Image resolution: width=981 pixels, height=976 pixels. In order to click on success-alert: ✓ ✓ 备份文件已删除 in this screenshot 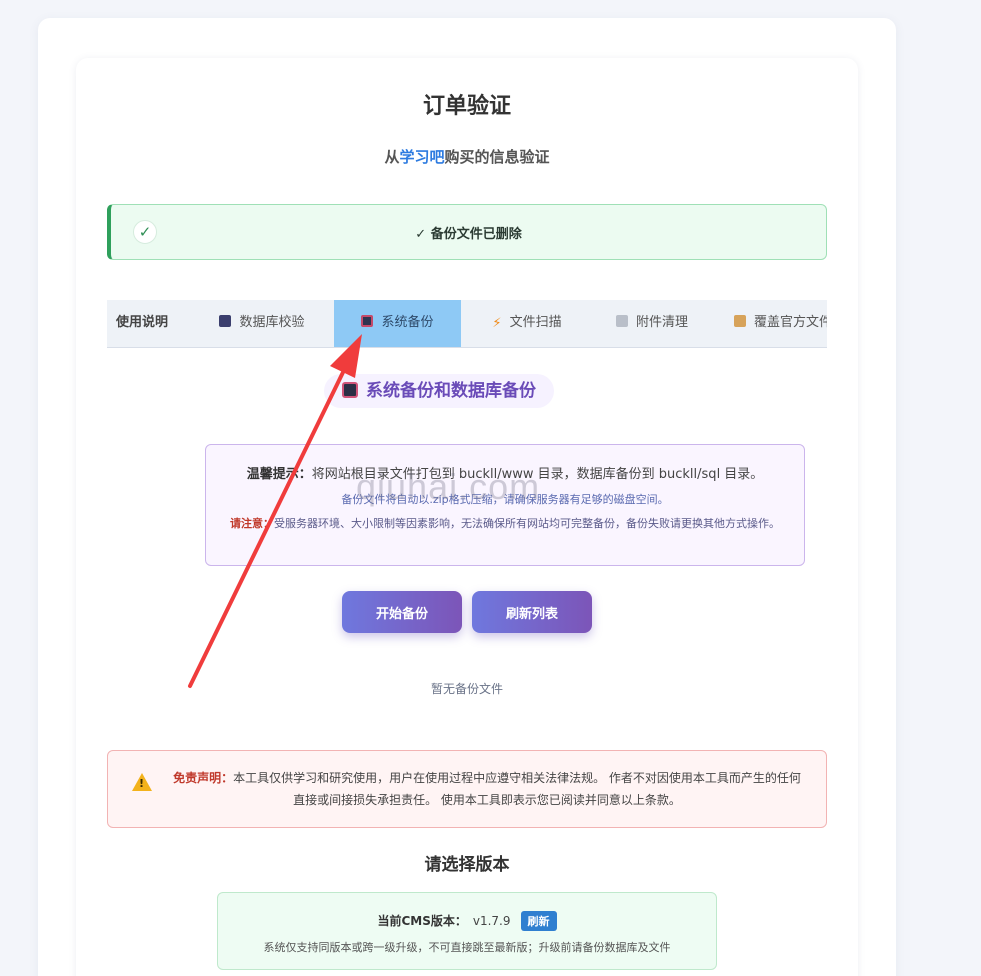, I will do `click(467, 232)`.